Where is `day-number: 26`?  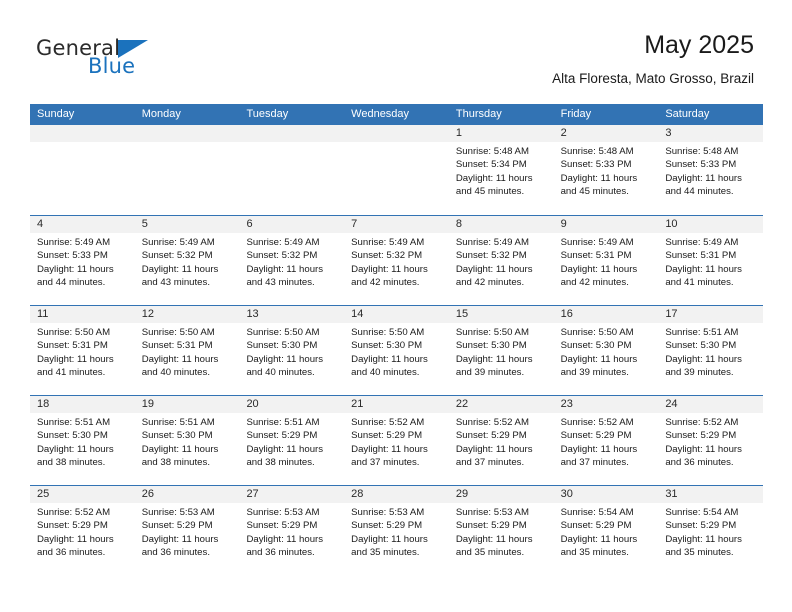 day-number: 26 is located at coordinates (187, 494).